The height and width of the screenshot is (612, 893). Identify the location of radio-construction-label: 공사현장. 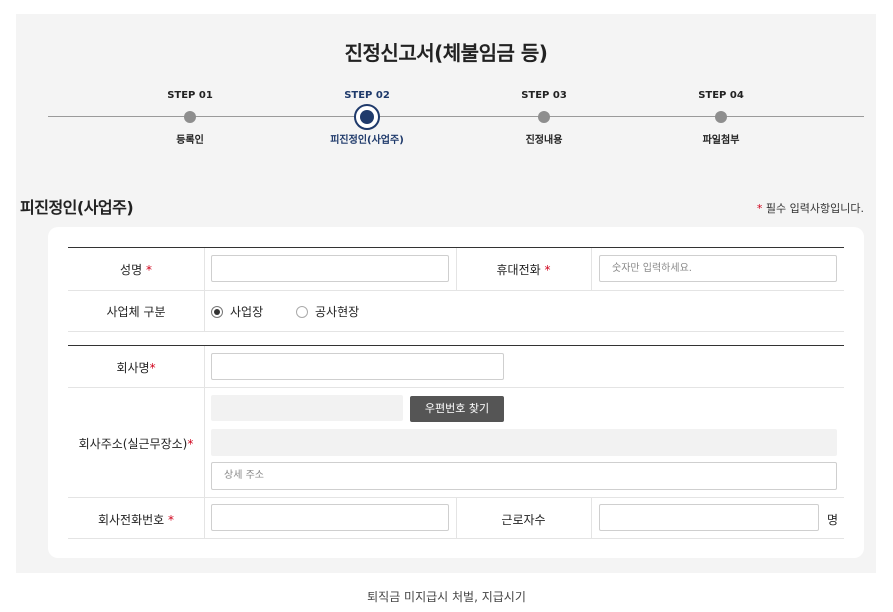
(337, 312).